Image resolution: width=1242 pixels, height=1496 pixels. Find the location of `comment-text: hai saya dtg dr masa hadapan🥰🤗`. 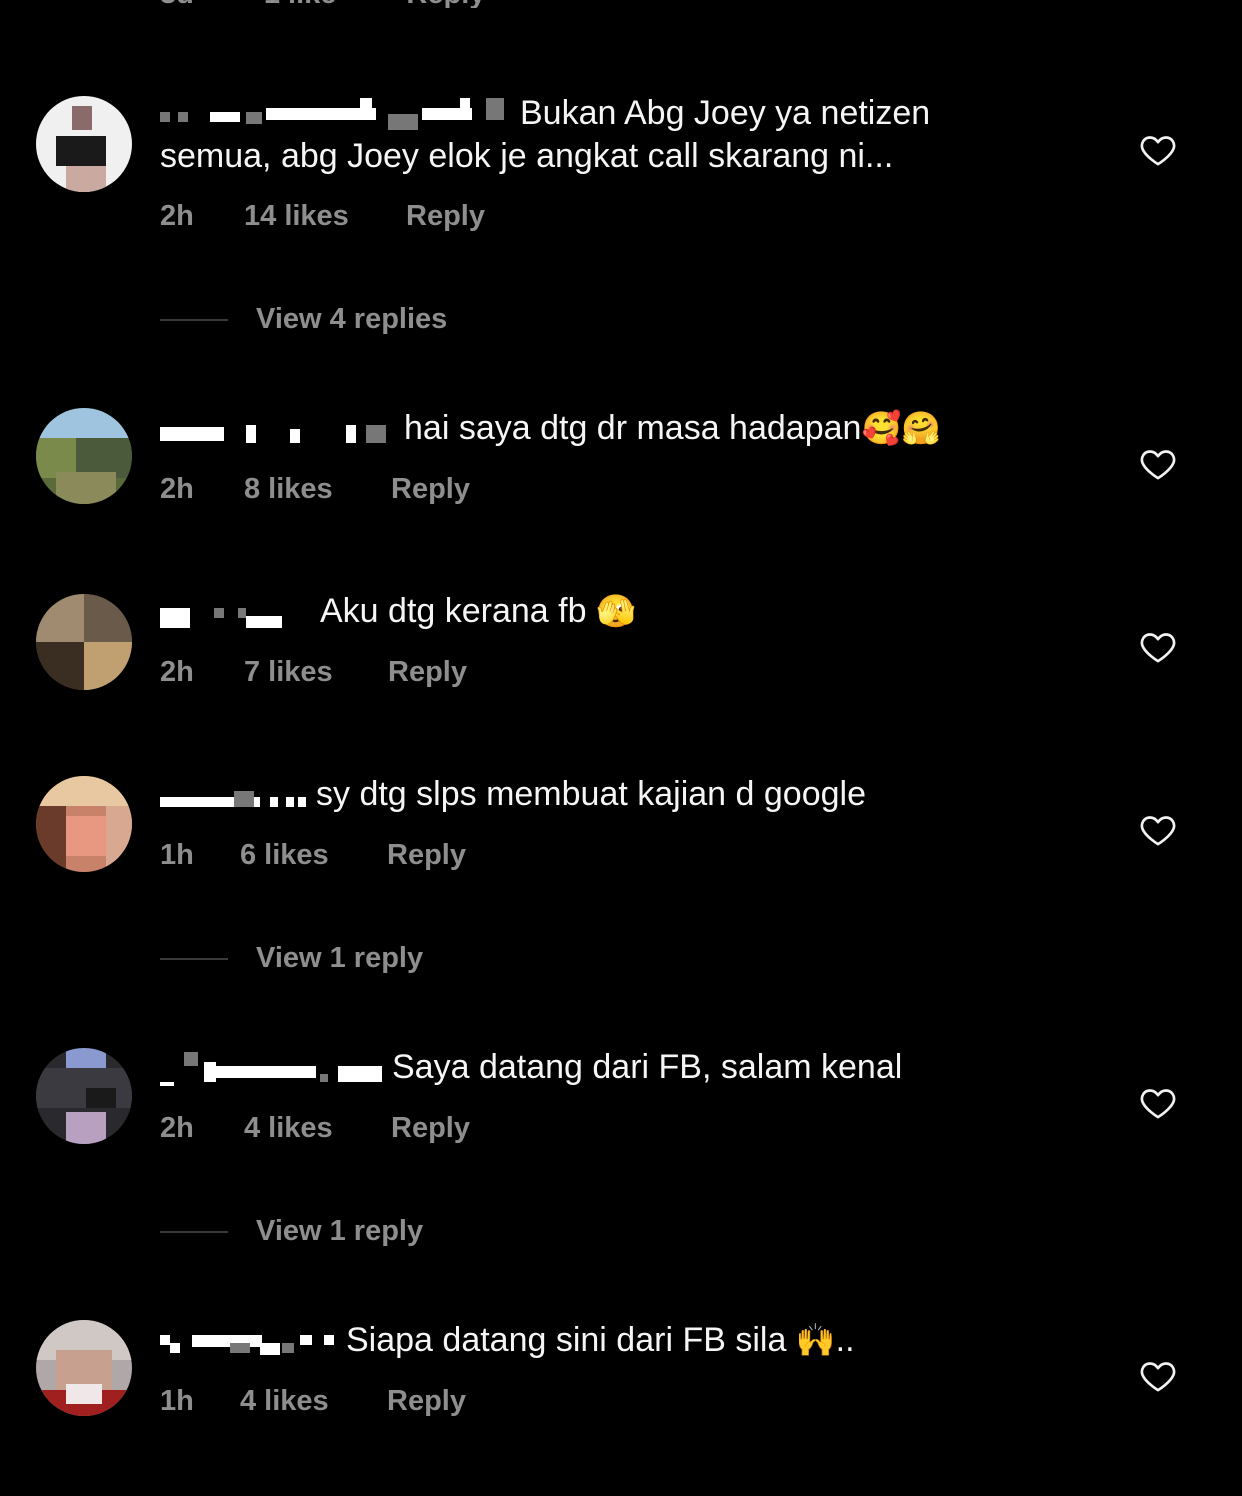

comment-text: hai saya dtg dr masa hadapan🥰🤗 is located at coordinates (625, 428).